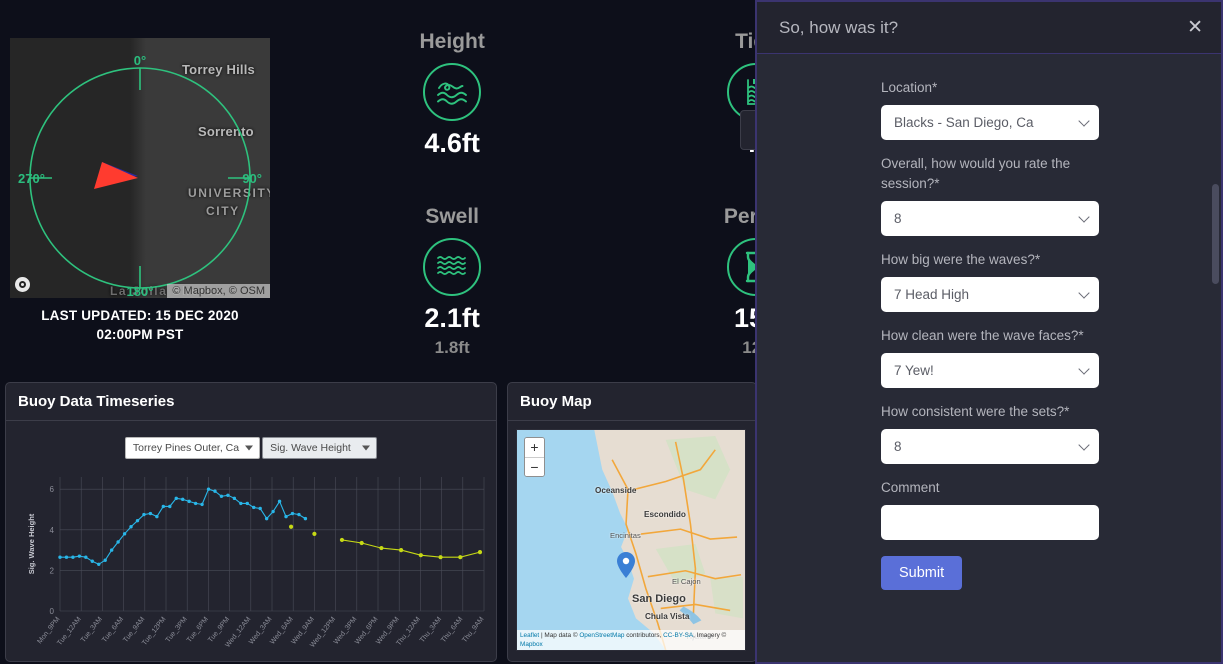  What do you see at coordinates (686, 581) in the screenshot?
I see `map-city-label: El Cajon` at bounding box center [686, 581].